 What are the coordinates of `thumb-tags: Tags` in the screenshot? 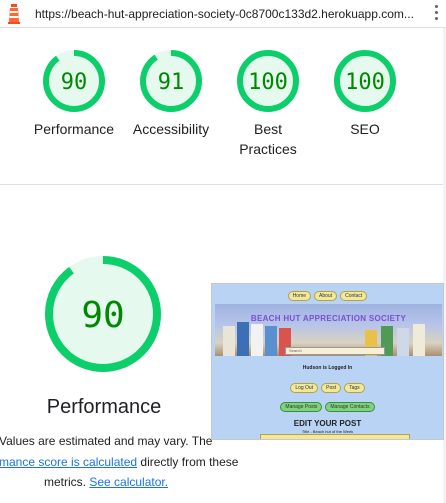 It's located at (354, 388).